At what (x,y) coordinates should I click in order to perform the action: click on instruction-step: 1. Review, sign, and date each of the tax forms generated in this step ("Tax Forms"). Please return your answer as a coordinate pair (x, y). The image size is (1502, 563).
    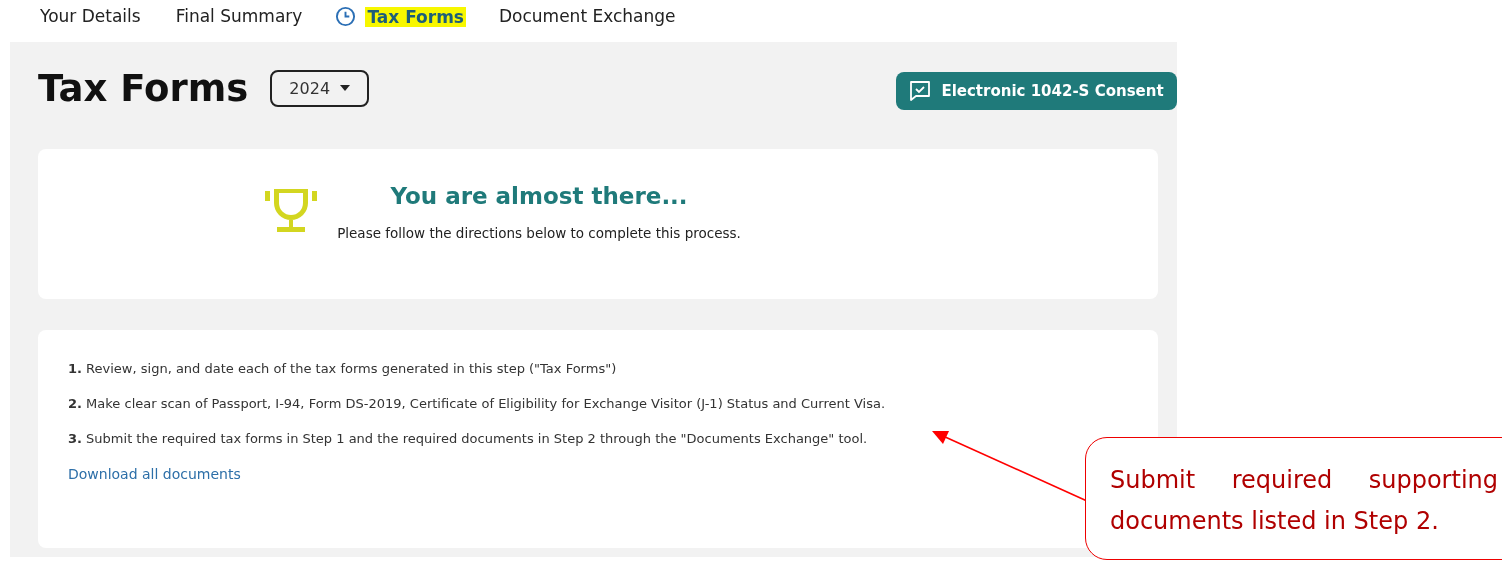
    Looking at the image, I should click on (598, 368).